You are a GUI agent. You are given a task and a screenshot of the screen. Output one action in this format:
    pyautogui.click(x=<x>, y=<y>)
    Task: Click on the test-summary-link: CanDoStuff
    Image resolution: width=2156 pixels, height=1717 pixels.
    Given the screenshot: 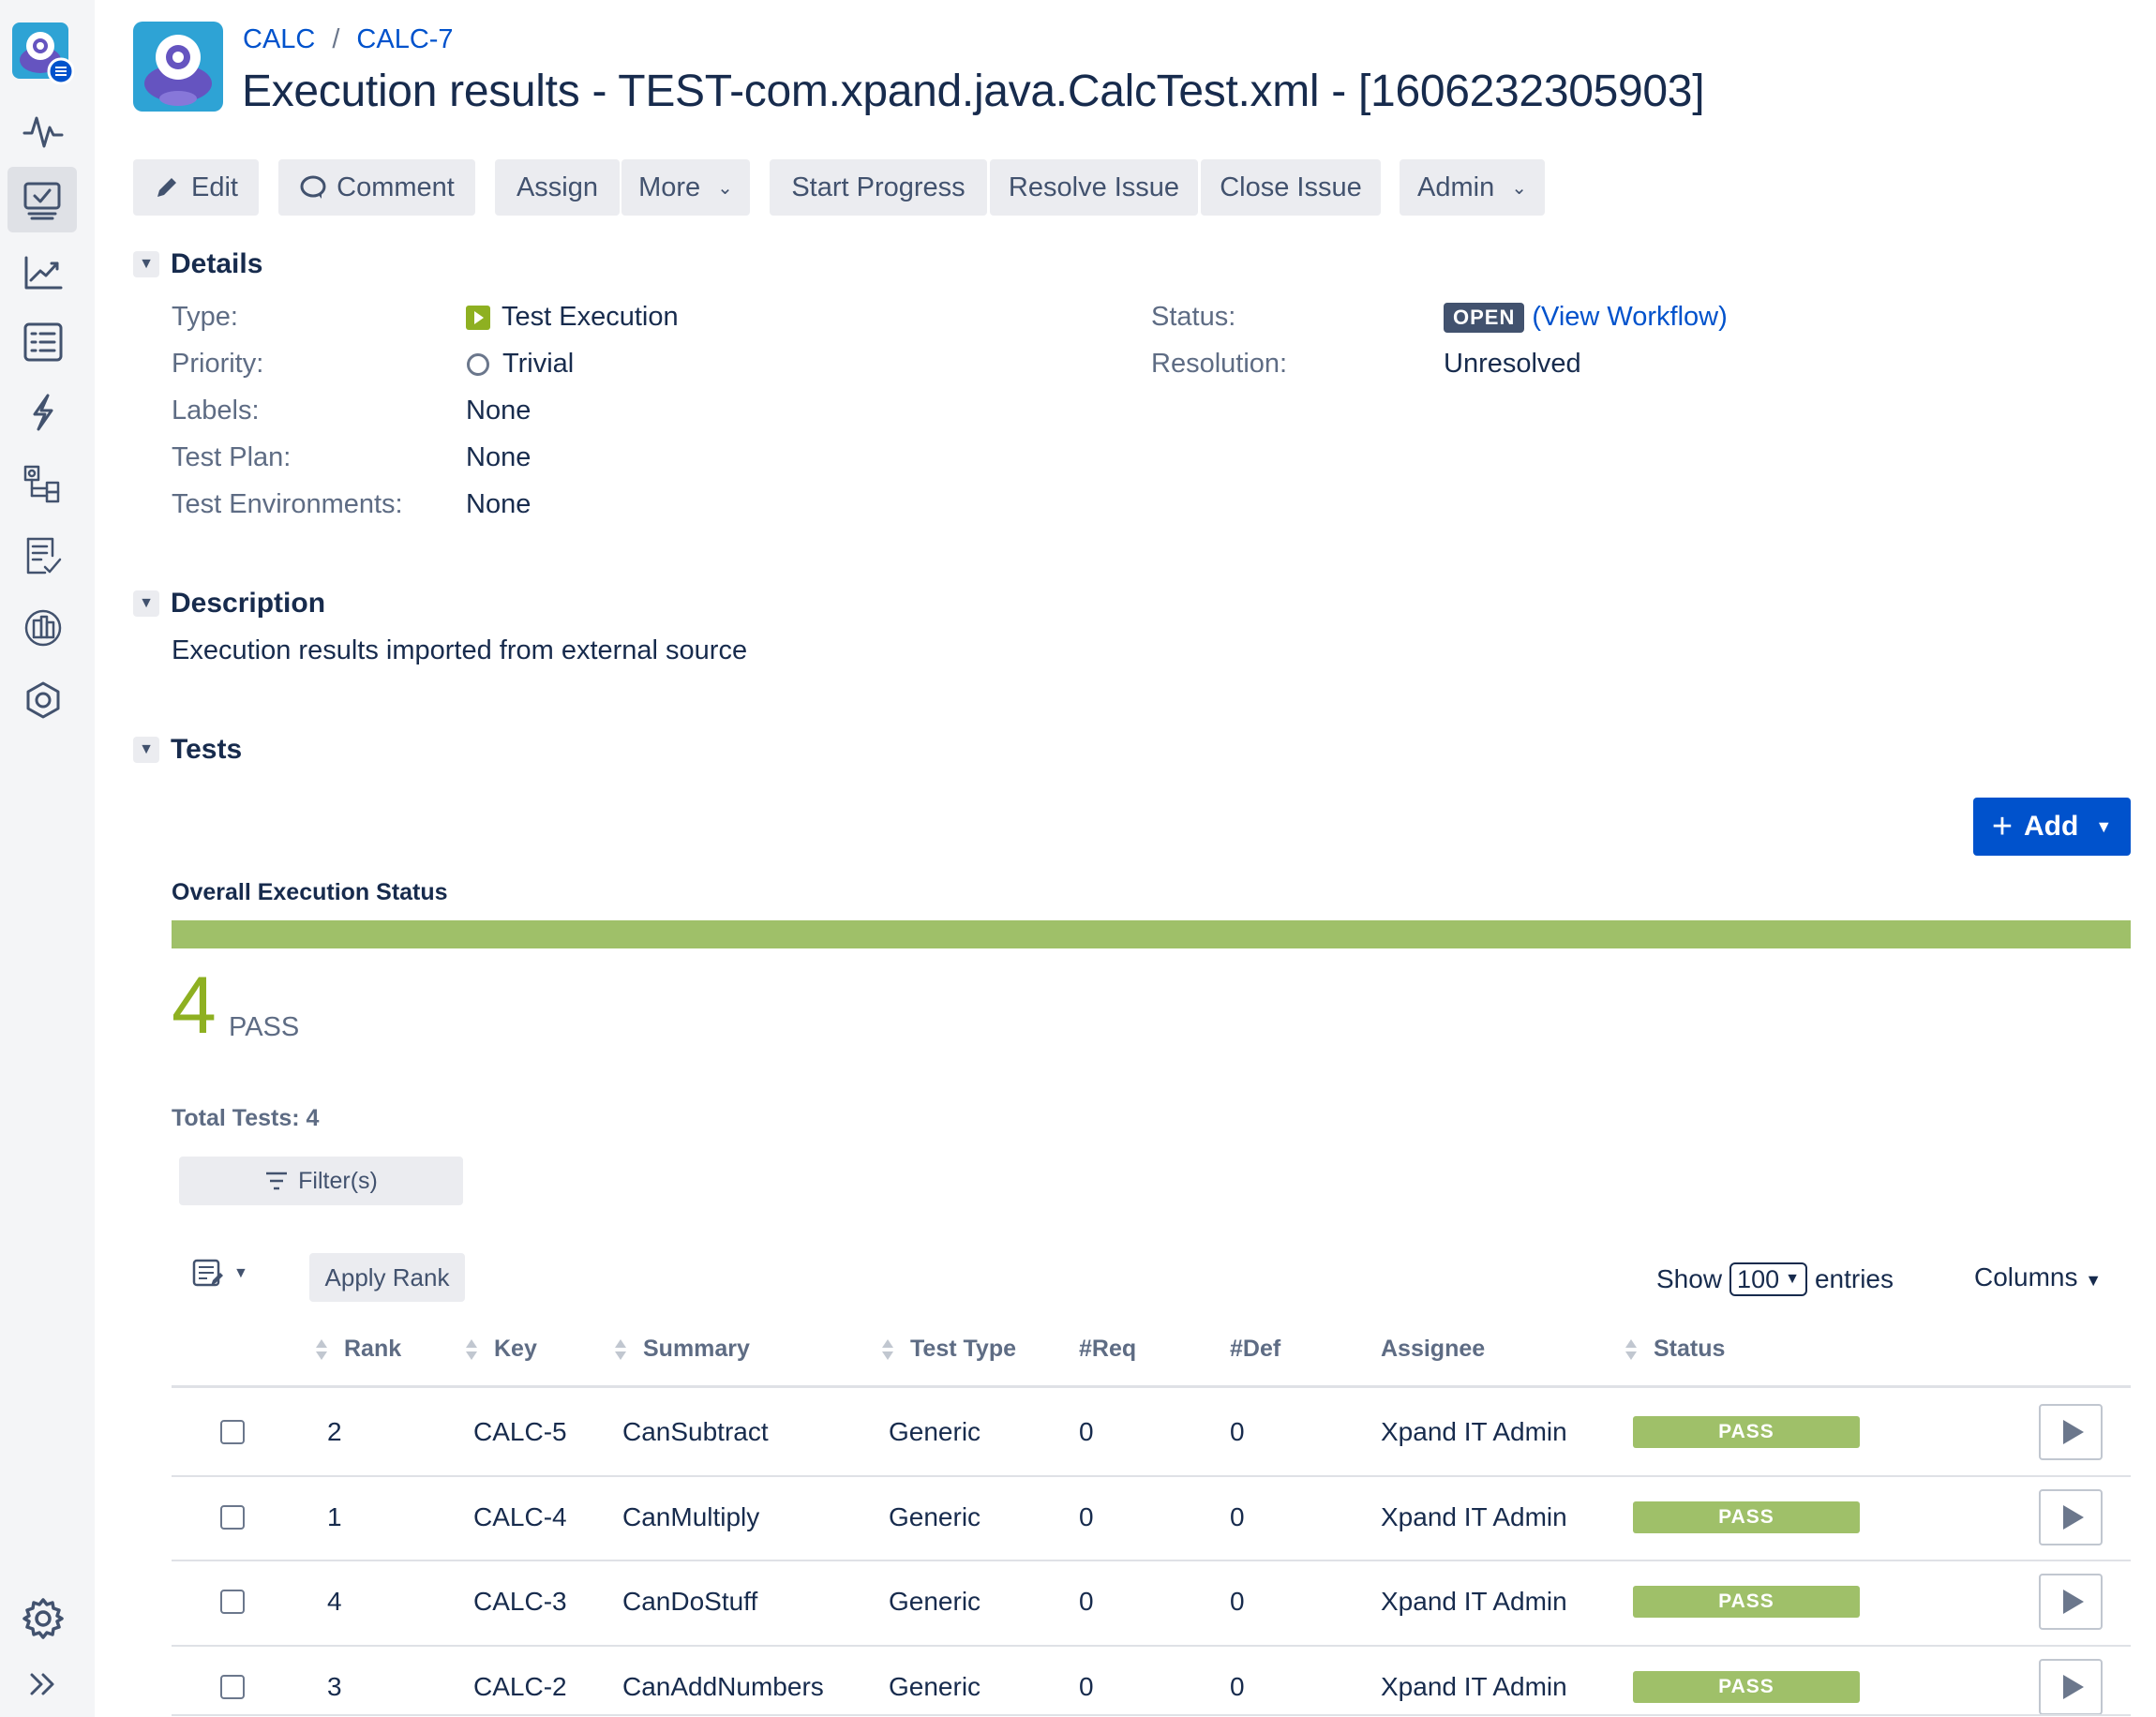 What is the action you would take?
    pyautogui.click(x=690, y=1602)
    